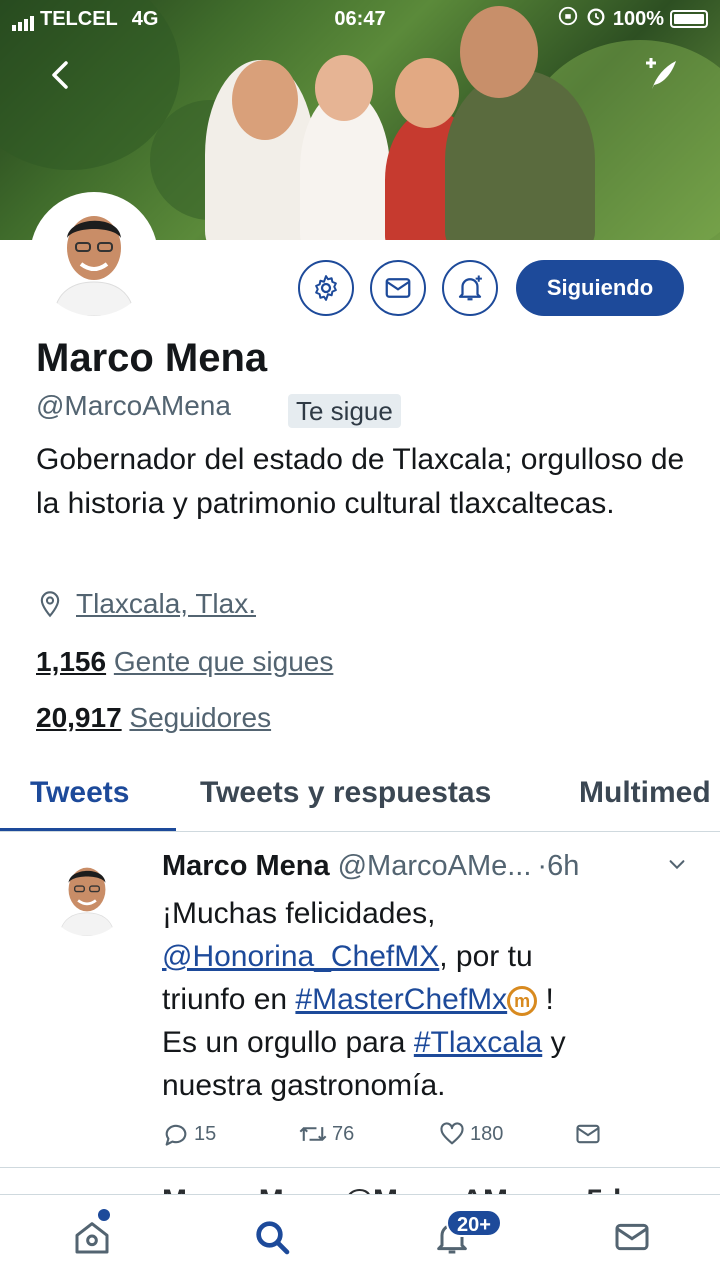 The image size is (720, 1280). Describe the element at coordinates (79, 793) in the screenshot. I see `tab-tweets: Tweets` at that location.